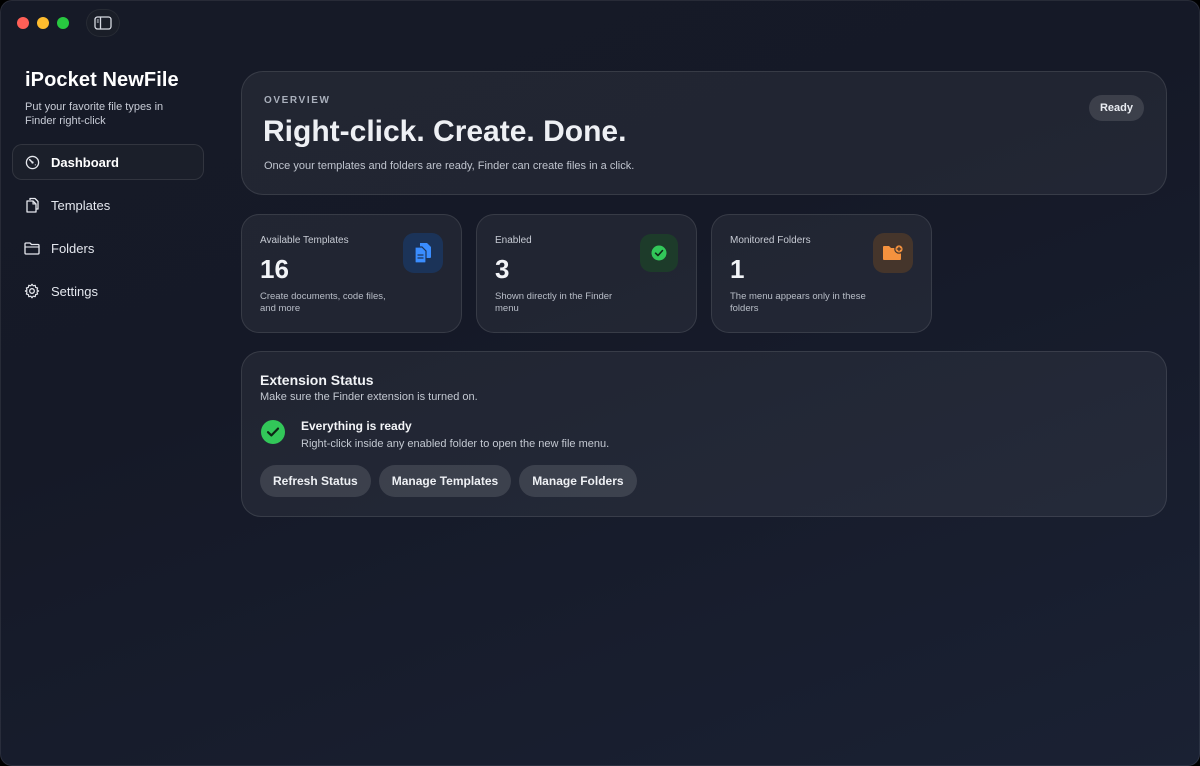 This screenshot has width=1200, height=766. I want to click on sidebar-item-templates: Templates, so click(108, 205).